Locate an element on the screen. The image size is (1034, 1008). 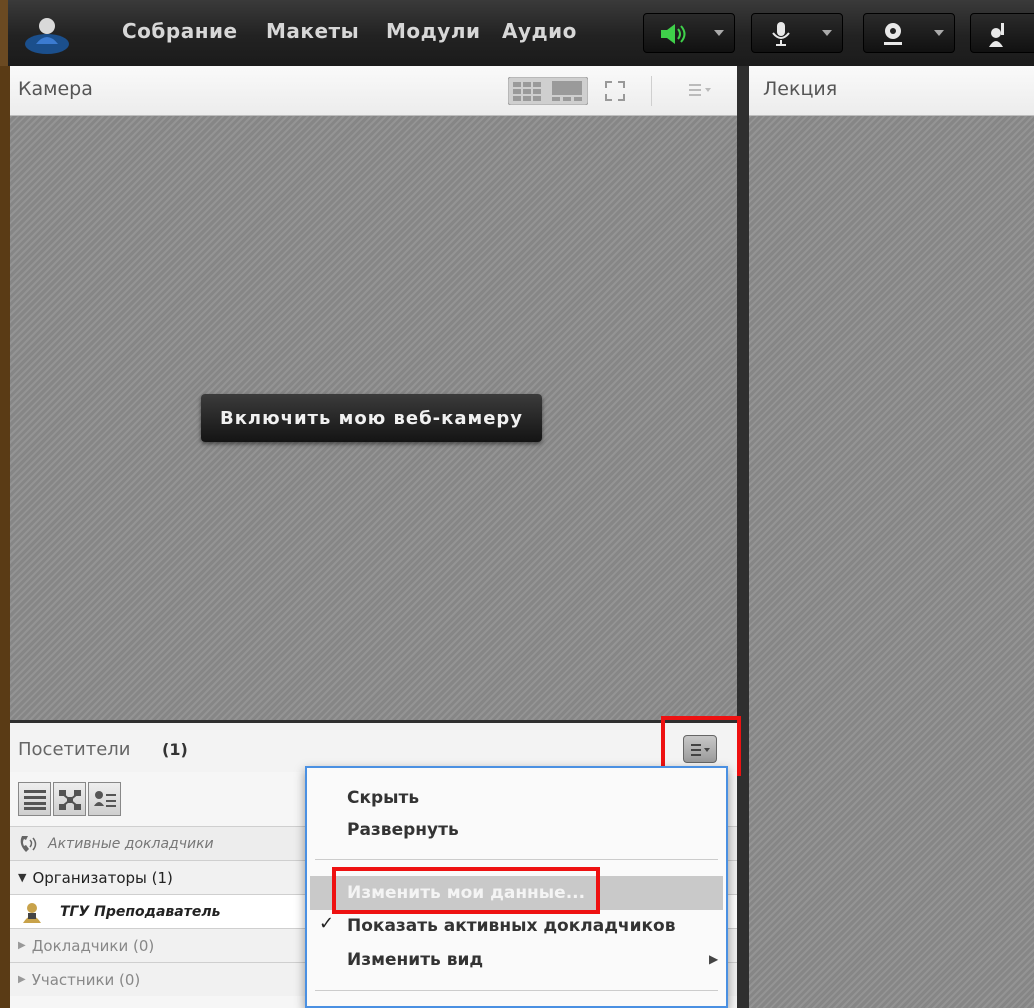
group-label-hosts: Организаторы (1) is located at coordinates (102, 877).